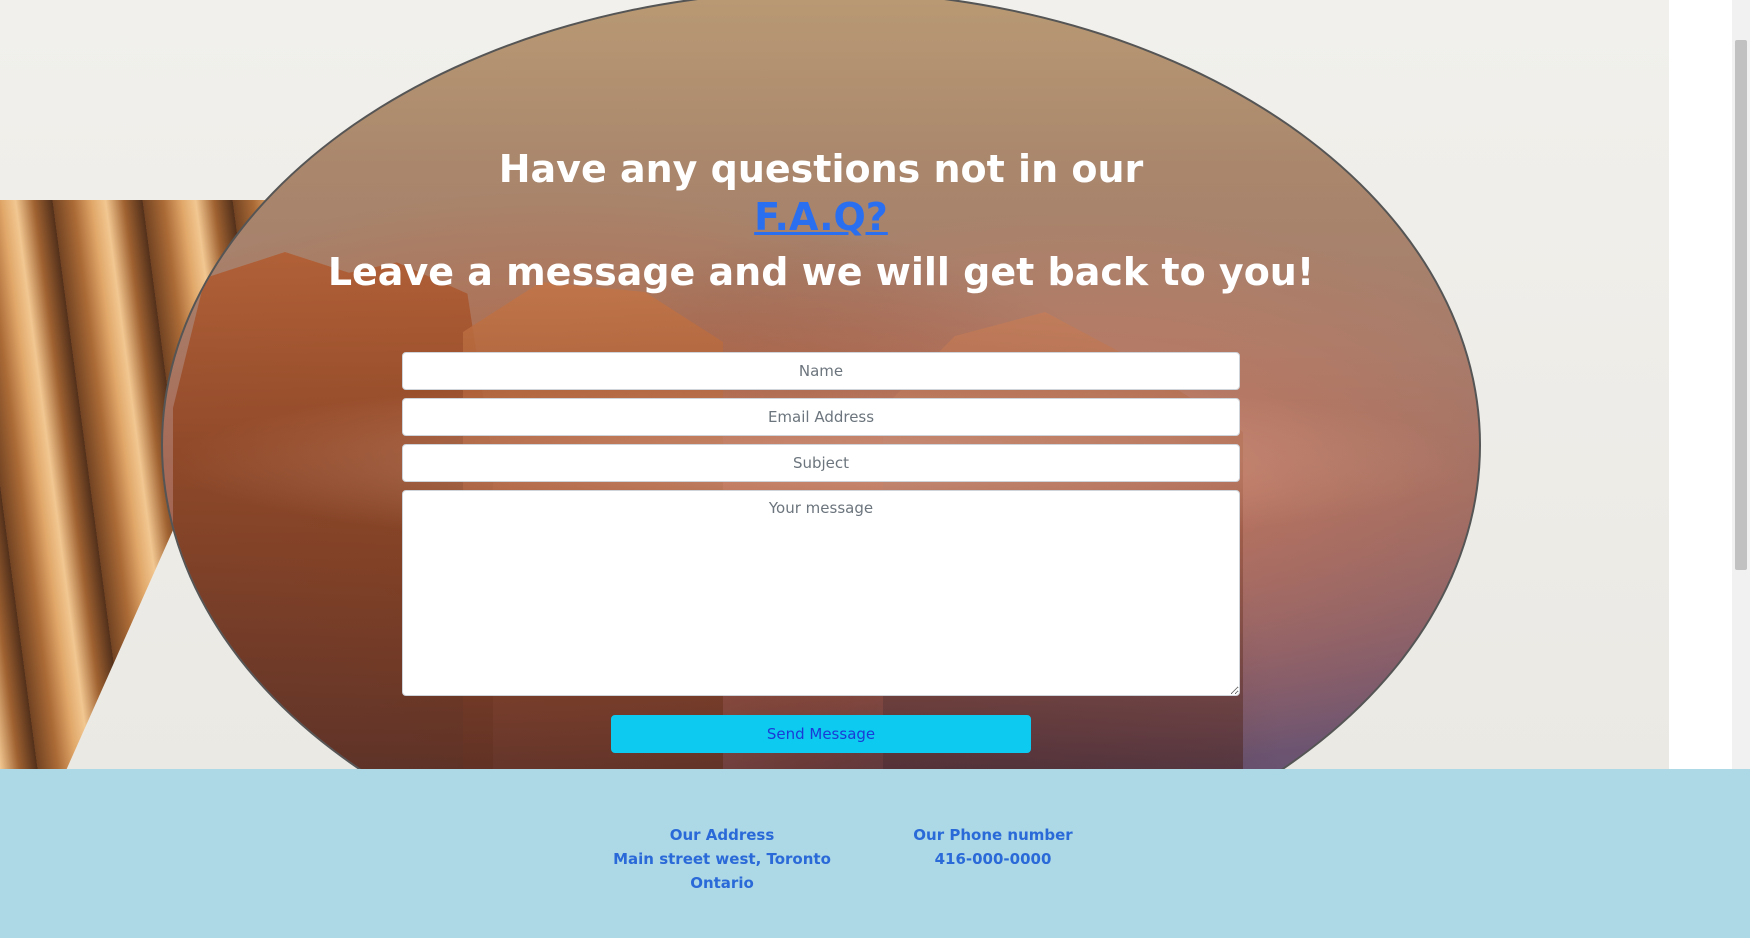 This screenshot has height=938, width=1750. What do you see at coordinates (821, 169) in the screenshot?
I see `question-heading: Have any questions not in our` at bounding box center [821, 169].